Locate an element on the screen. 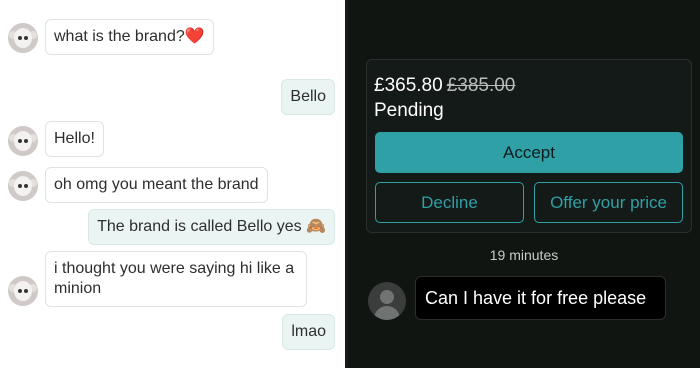 The width and height of the screenshot is (700, 368). message-text: Hello! is located at coordinates (74, 138).